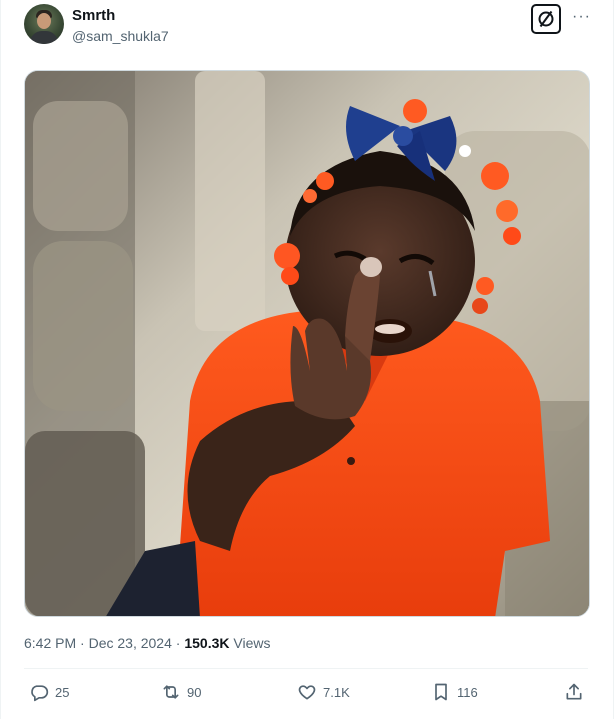  Describe the element at coordinates (207, 643) in the screenshot. I see `views-count: 150.3K` at that location.